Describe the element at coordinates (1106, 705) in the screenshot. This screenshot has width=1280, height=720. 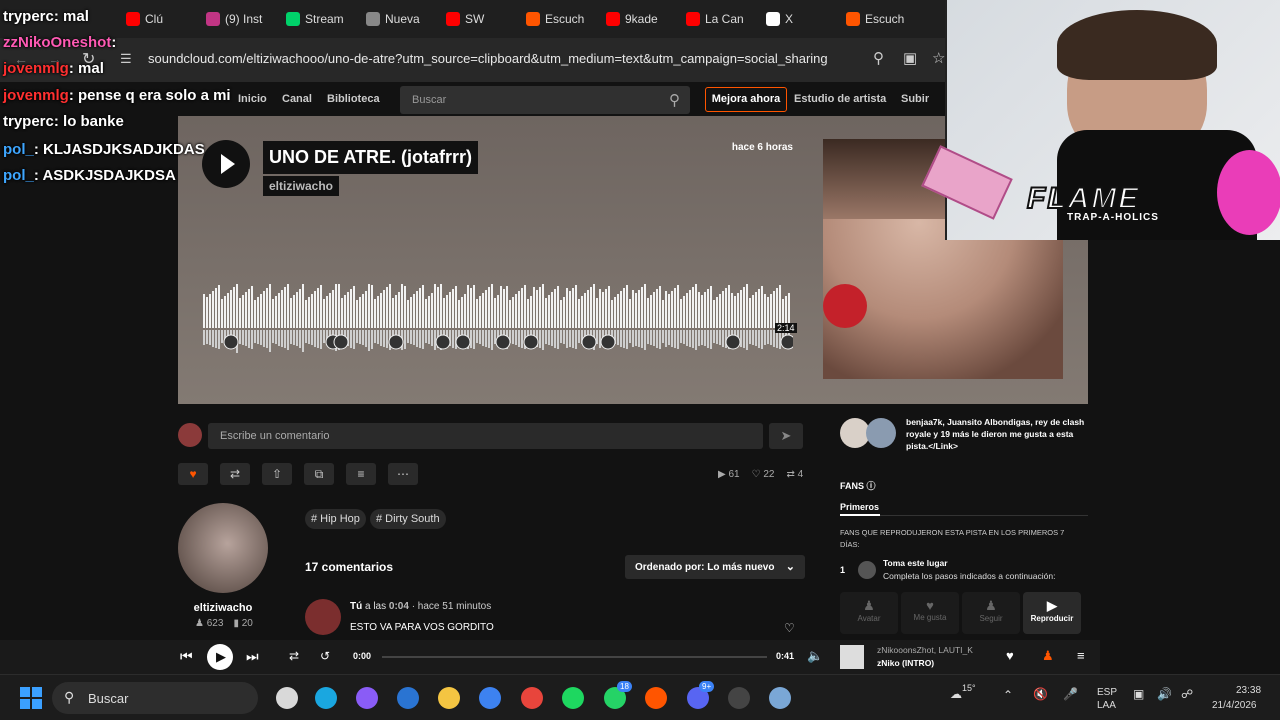
I see `keyboard-layout: LAA` at that location.